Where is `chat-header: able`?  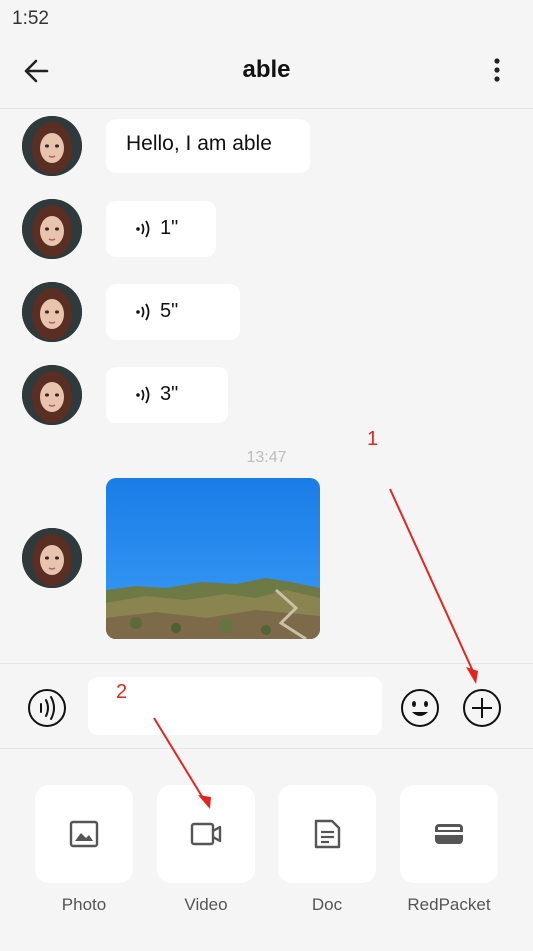 chat-header: able is located at coordinates (266, 72).